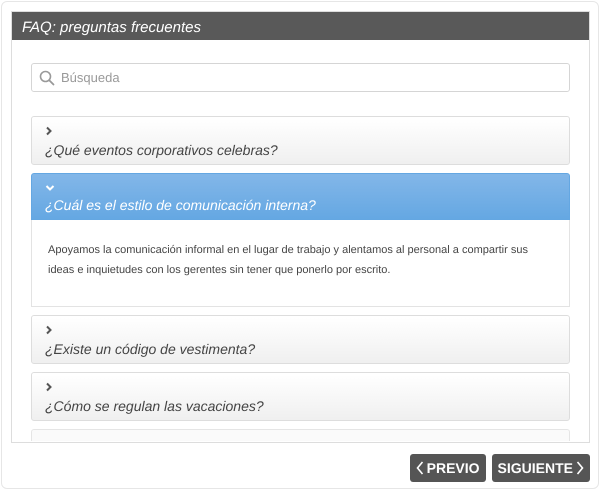 Image resolution: width=600 pixels, height=490 pixels. Describe the element at coordinates (300, 396) in the screenshot. I see `accordion-header: ¿Cómo se regulan las vacaciones?` at that location.